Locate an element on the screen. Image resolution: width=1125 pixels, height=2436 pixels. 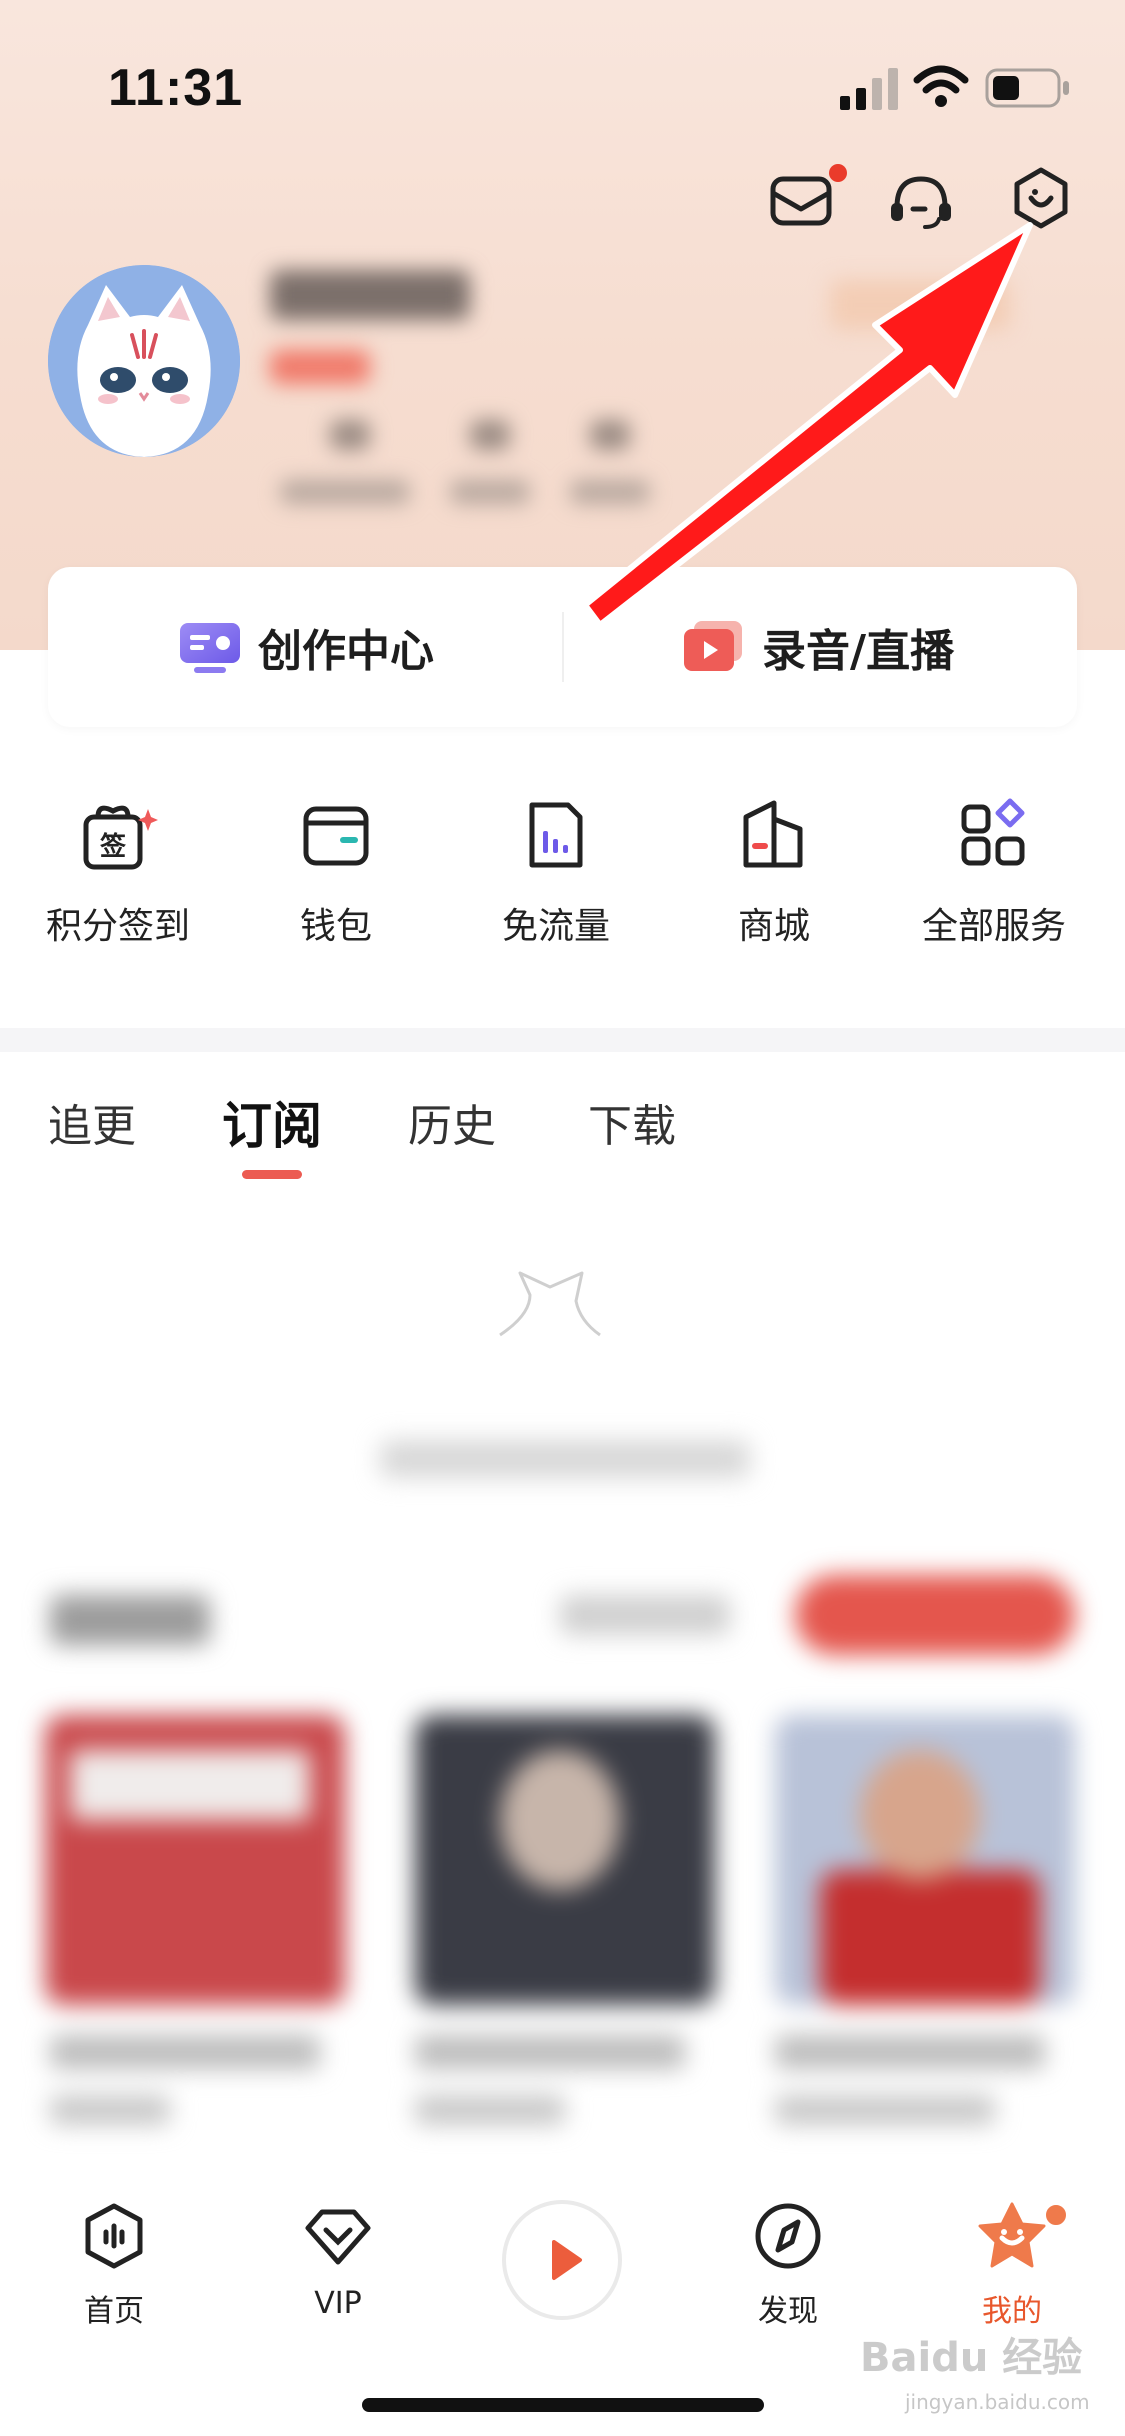
quick-label: 免流量 is located at coordinates (555, 926).